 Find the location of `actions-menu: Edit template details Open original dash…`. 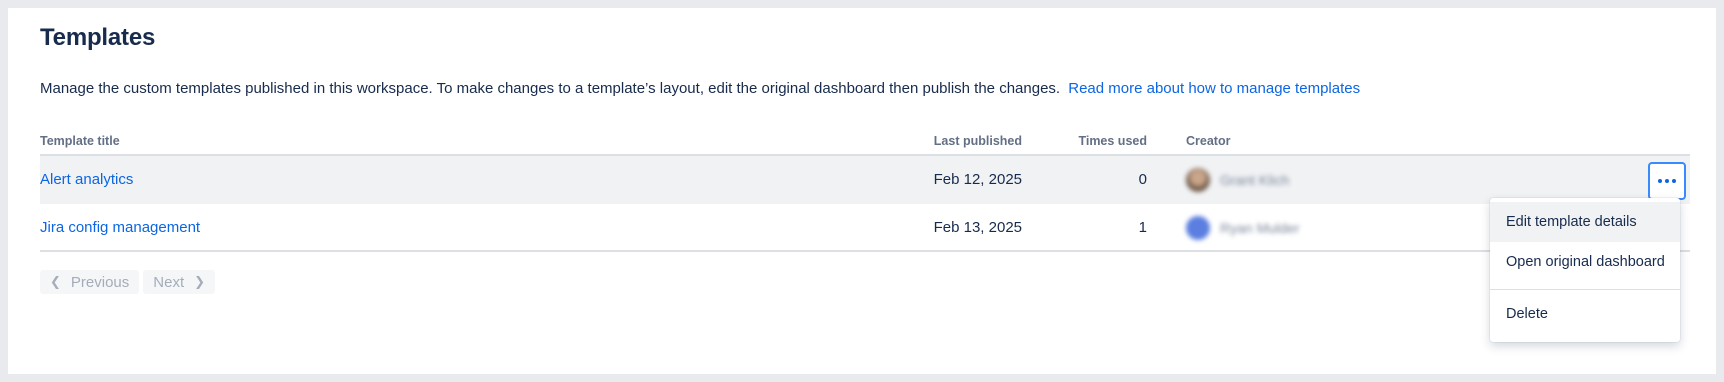

actions-menu: Edit template details Open original dash… is located at coordinates (1585, 270).